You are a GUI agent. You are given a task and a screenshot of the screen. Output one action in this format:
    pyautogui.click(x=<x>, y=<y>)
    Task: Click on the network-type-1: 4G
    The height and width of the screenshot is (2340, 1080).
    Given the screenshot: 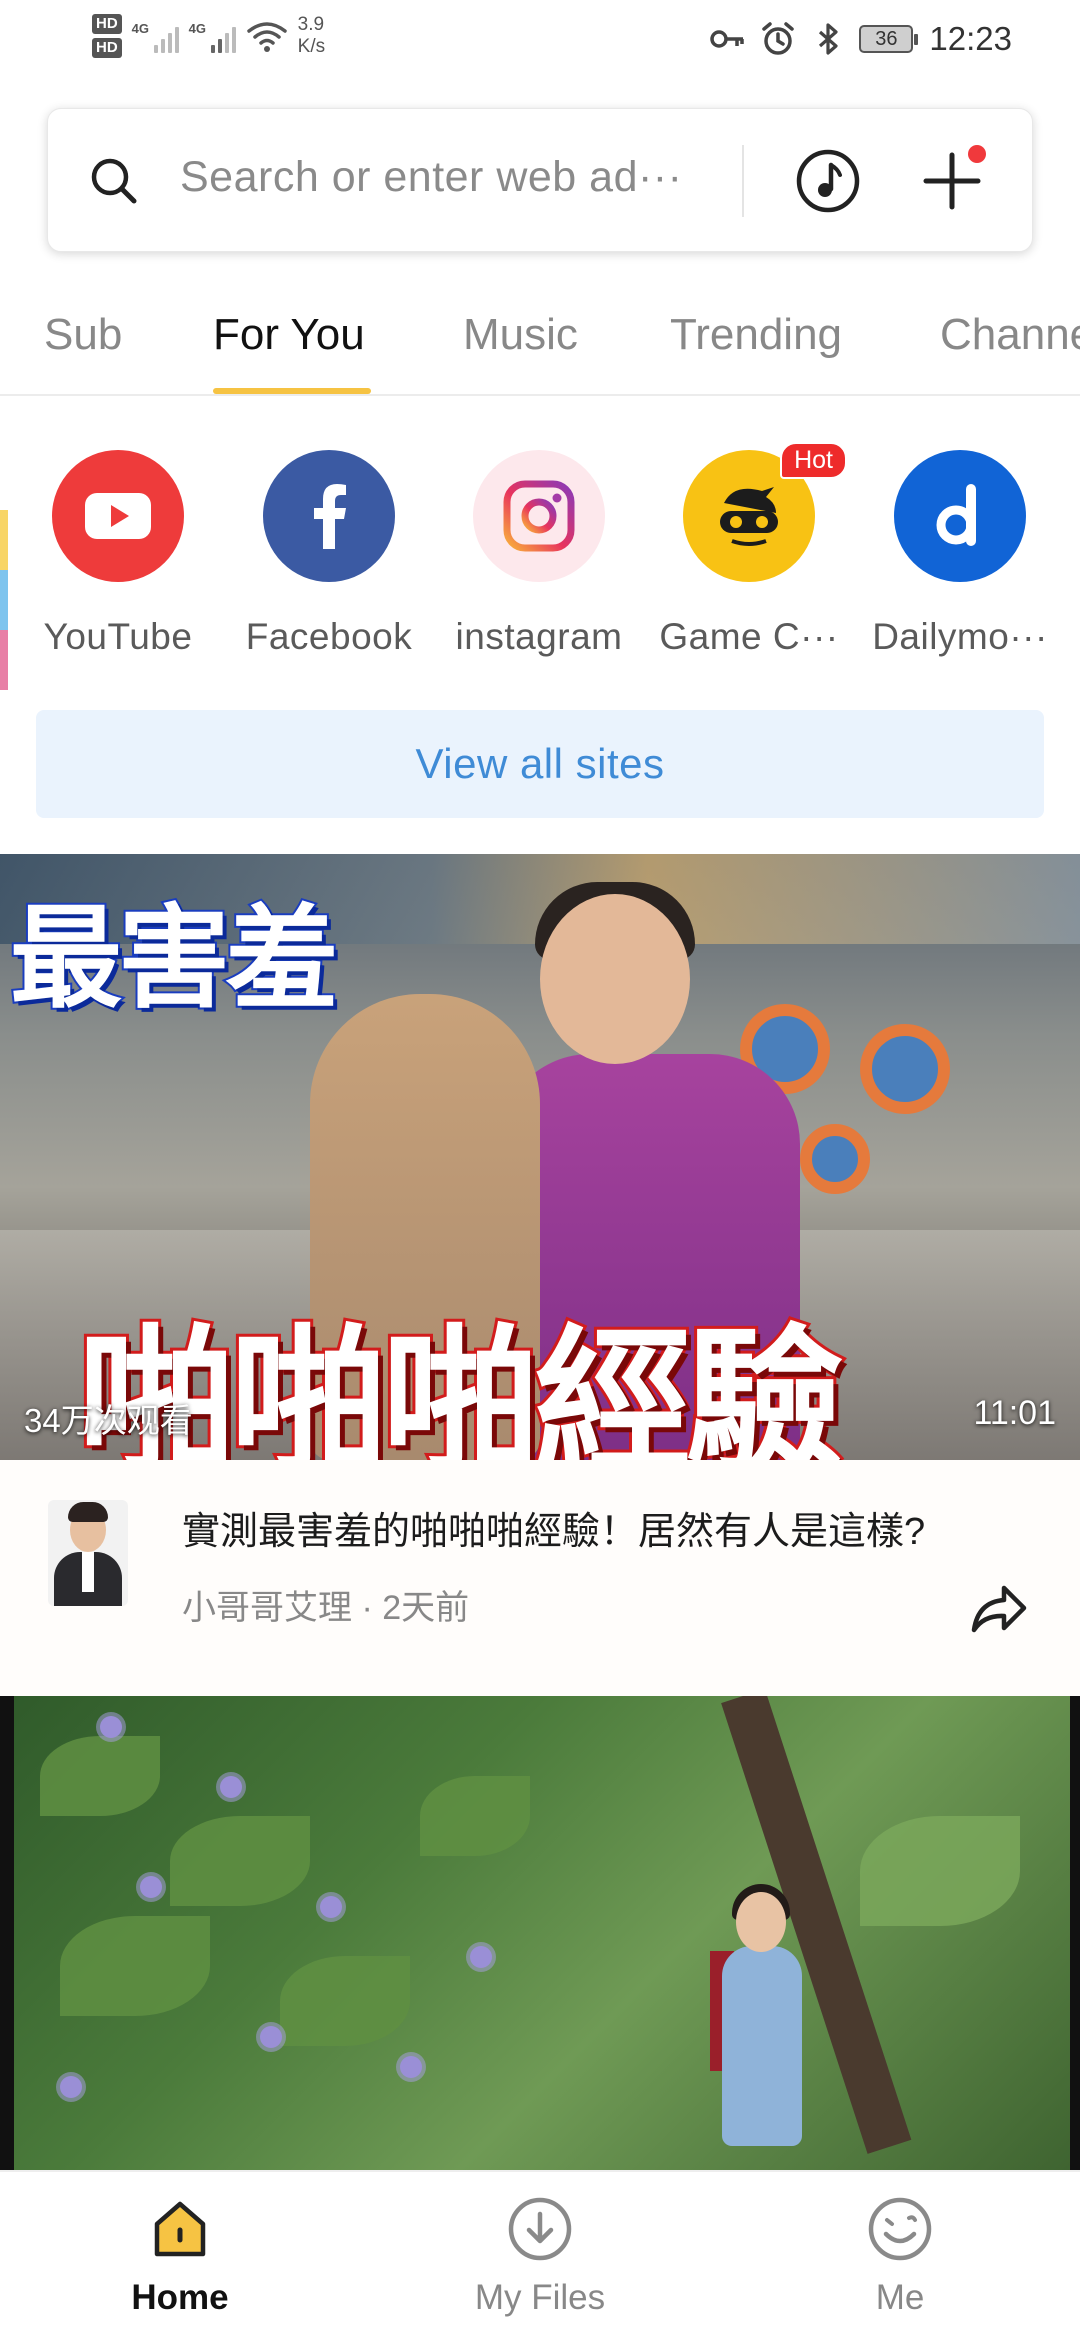 What is the action you would take?
    pyautogui.click(x=140, y=28)
    